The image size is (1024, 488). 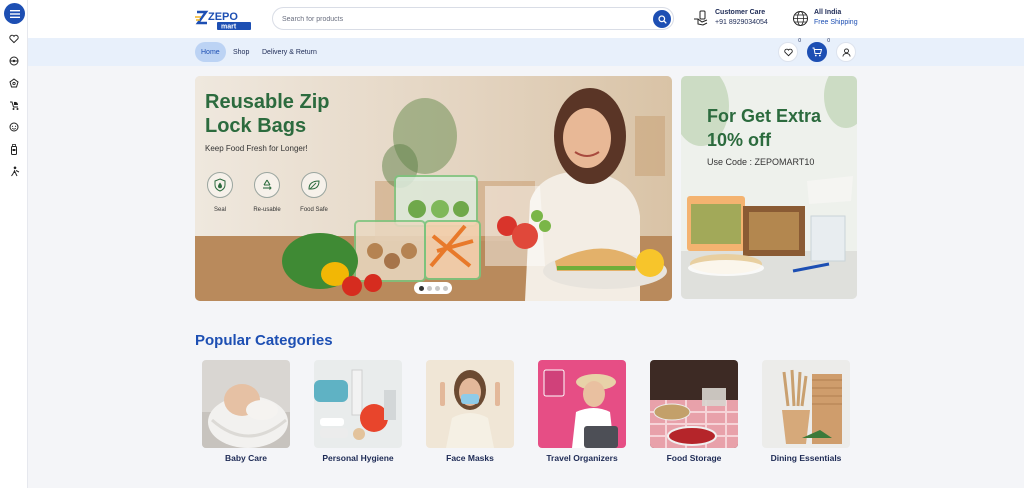 I want to click on feature-seal: Seal, so click(x=220, y=192).